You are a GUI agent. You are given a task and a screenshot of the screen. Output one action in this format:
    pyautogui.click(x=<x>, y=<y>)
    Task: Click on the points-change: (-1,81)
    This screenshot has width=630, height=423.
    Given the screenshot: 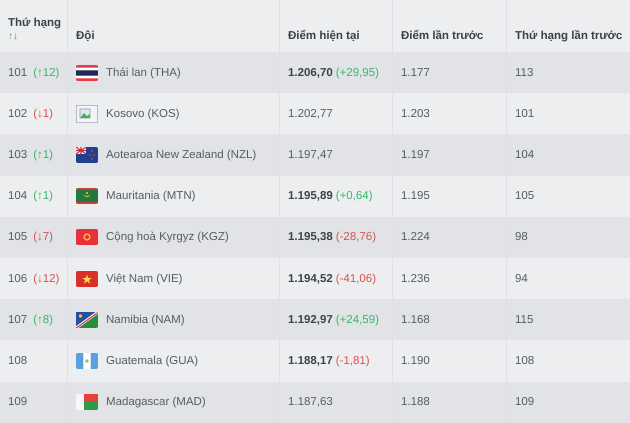 What is the action you would take?
    pyautogui.click(x=353, y=360)
    